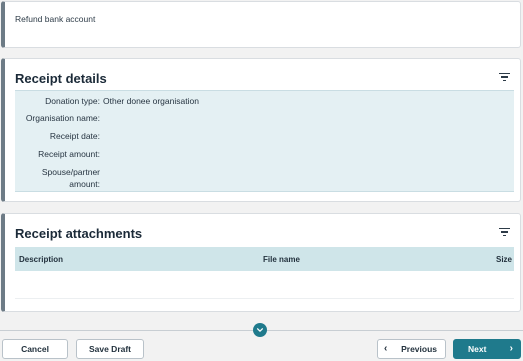  I want to click on next-label: Next, so click(477, 349).